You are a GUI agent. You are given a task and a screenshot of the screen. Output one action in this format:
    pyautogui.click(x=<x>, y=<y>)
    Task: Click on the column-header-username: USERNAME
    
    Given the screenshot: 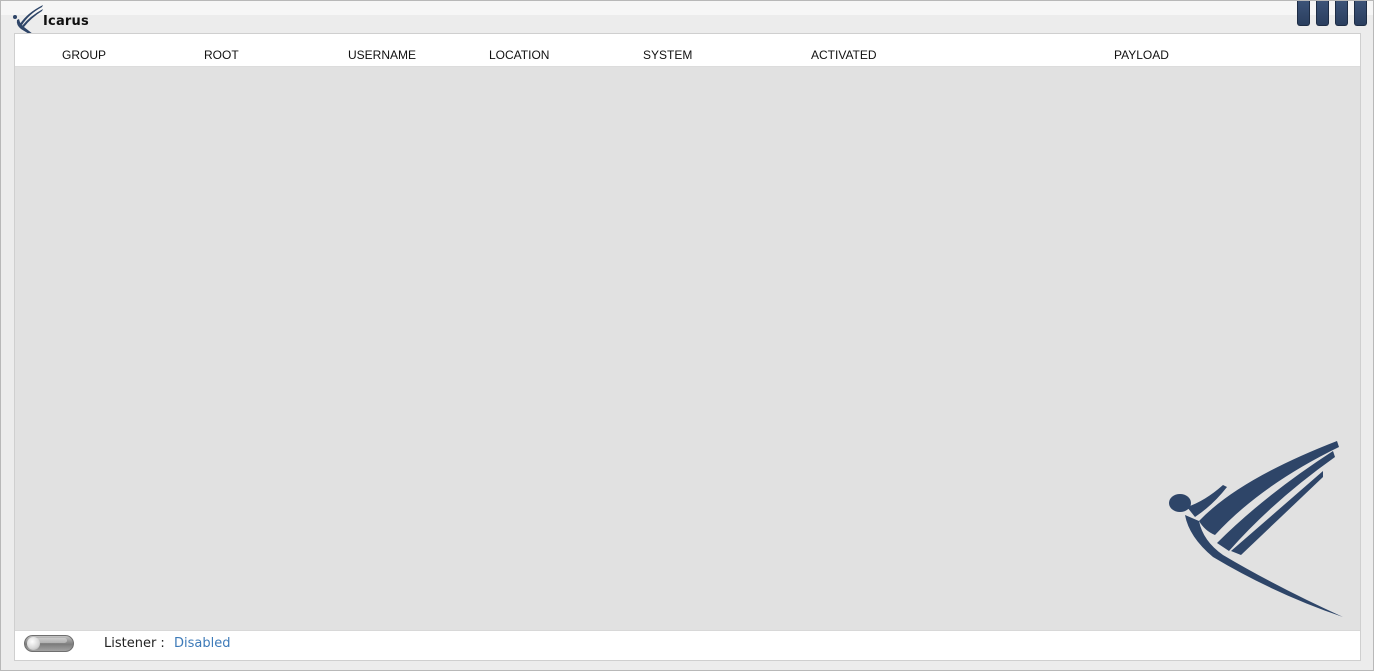 What is the action you would take?
    pyautogui.click(x=382, y=55)
    